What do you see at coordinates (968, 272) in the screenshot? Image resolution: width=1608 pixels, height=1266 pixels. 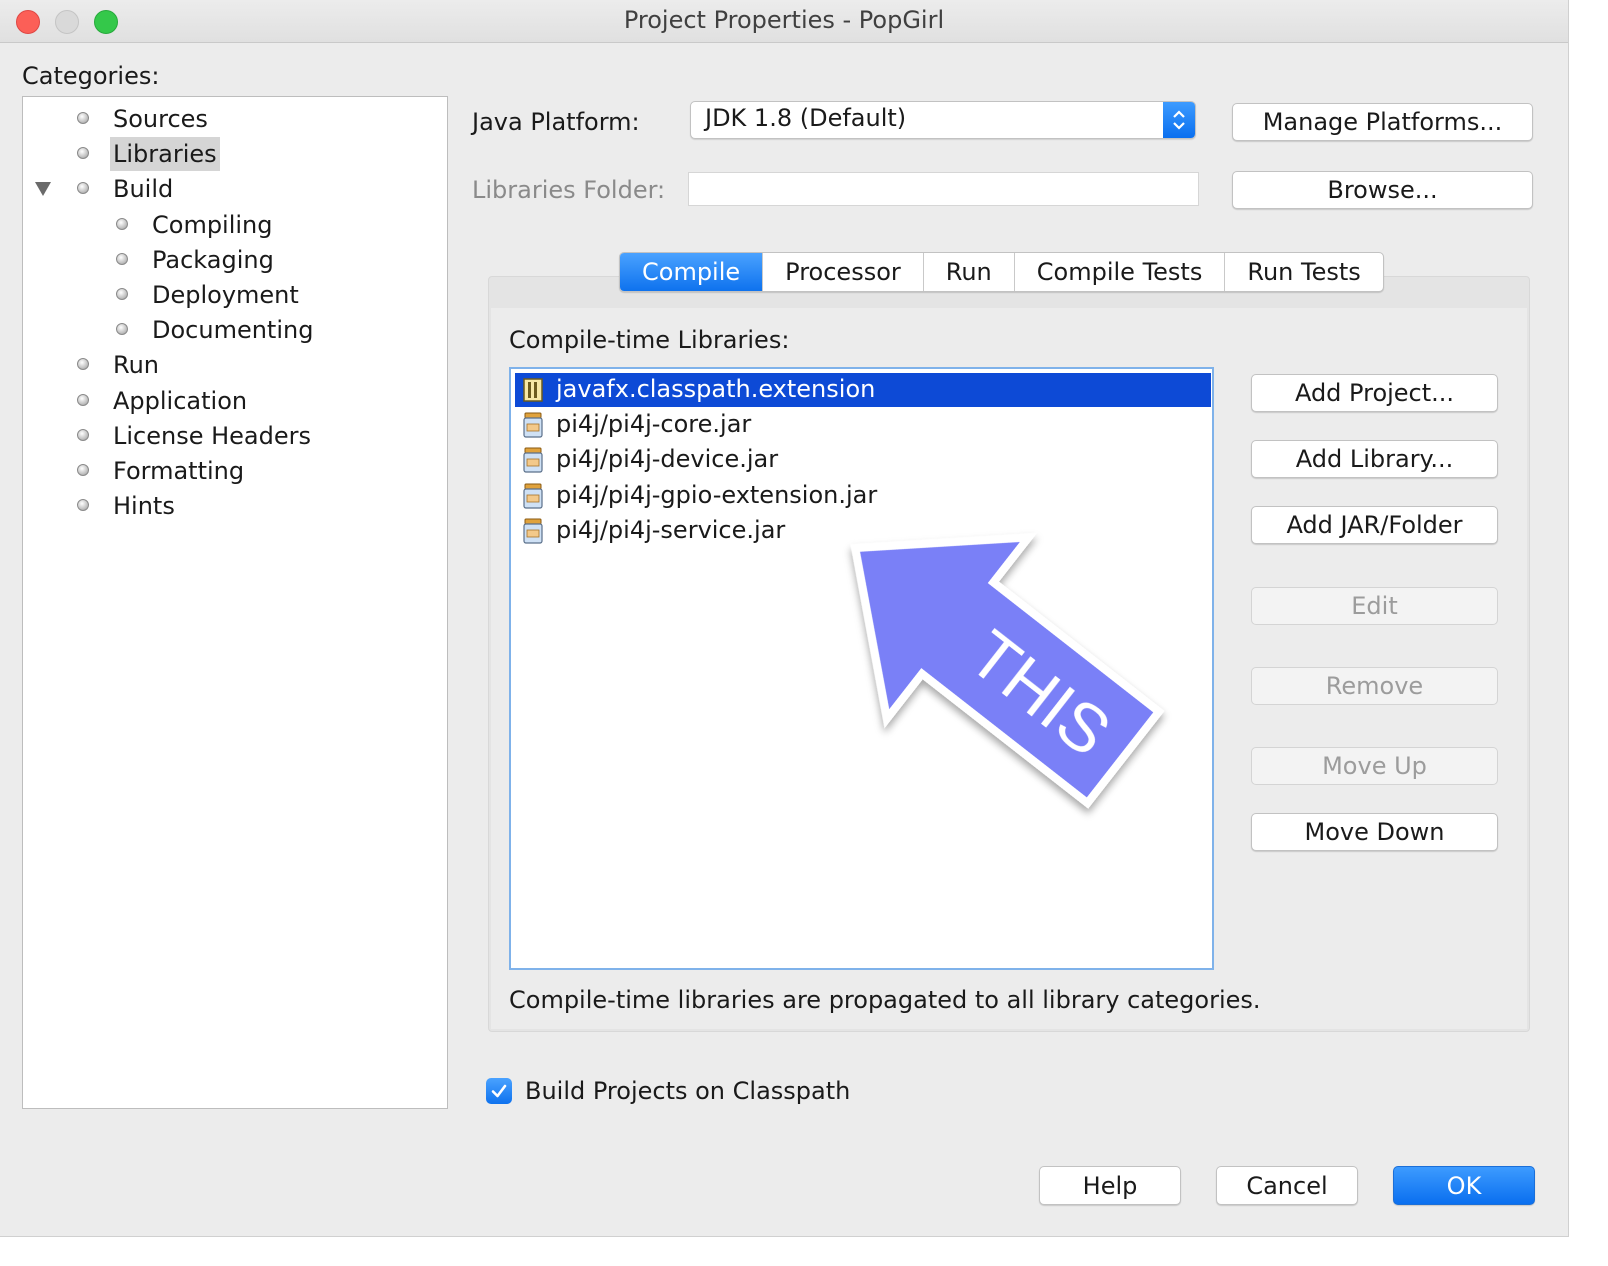 I see `tab-run: Run` at bounding box center [968, 272].